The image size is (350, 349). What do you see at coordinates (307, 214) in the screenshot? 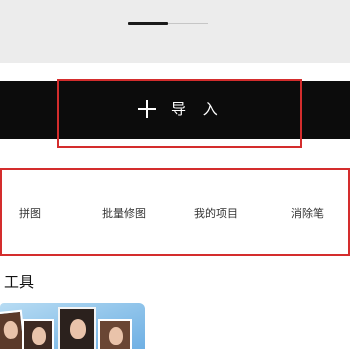
I see `tool-eraser-pen: 消除笔` at bounding box center [307, 214].